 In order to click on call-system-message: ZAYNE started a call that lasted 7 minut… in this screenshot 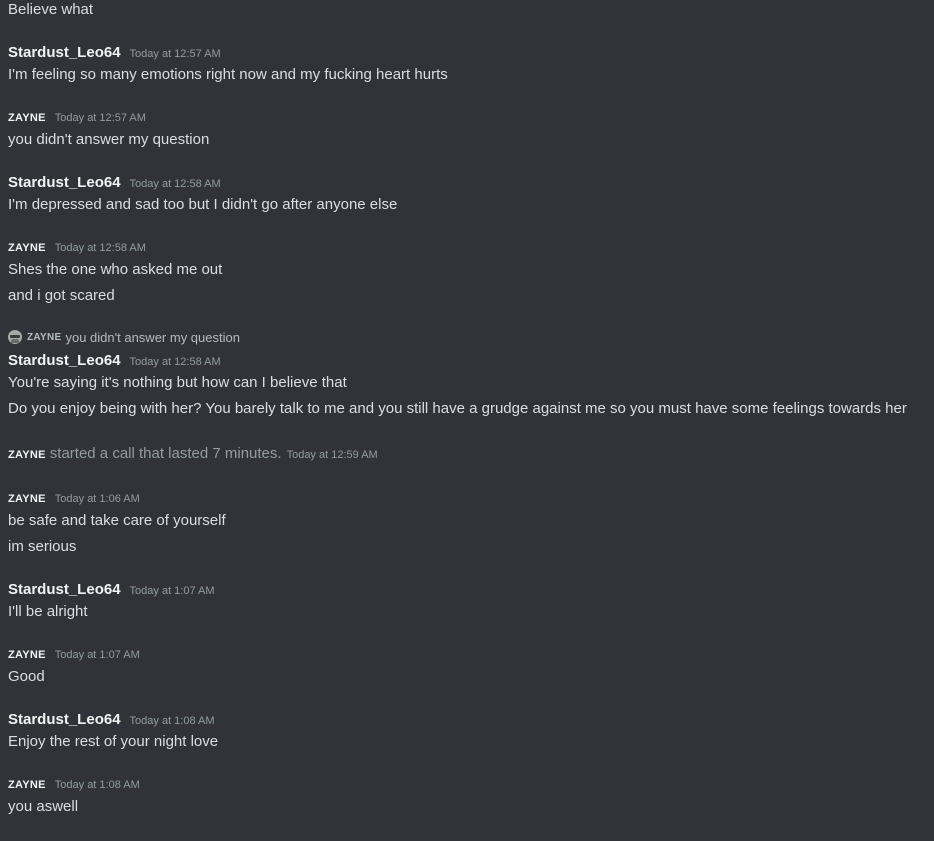, I will do `click(193, 454)`.